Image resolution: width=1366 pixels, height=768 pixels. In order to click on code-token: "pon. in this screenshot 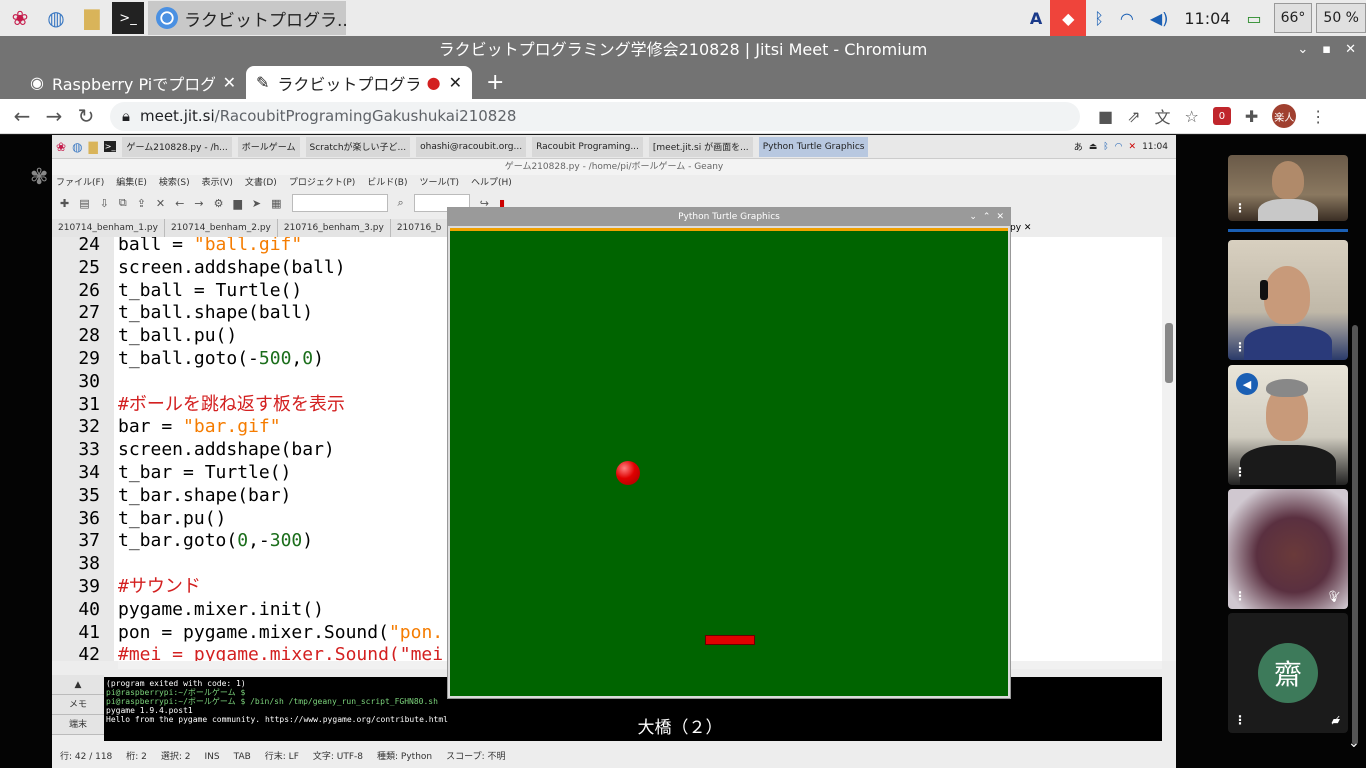, I will do `click(416, 632)`.